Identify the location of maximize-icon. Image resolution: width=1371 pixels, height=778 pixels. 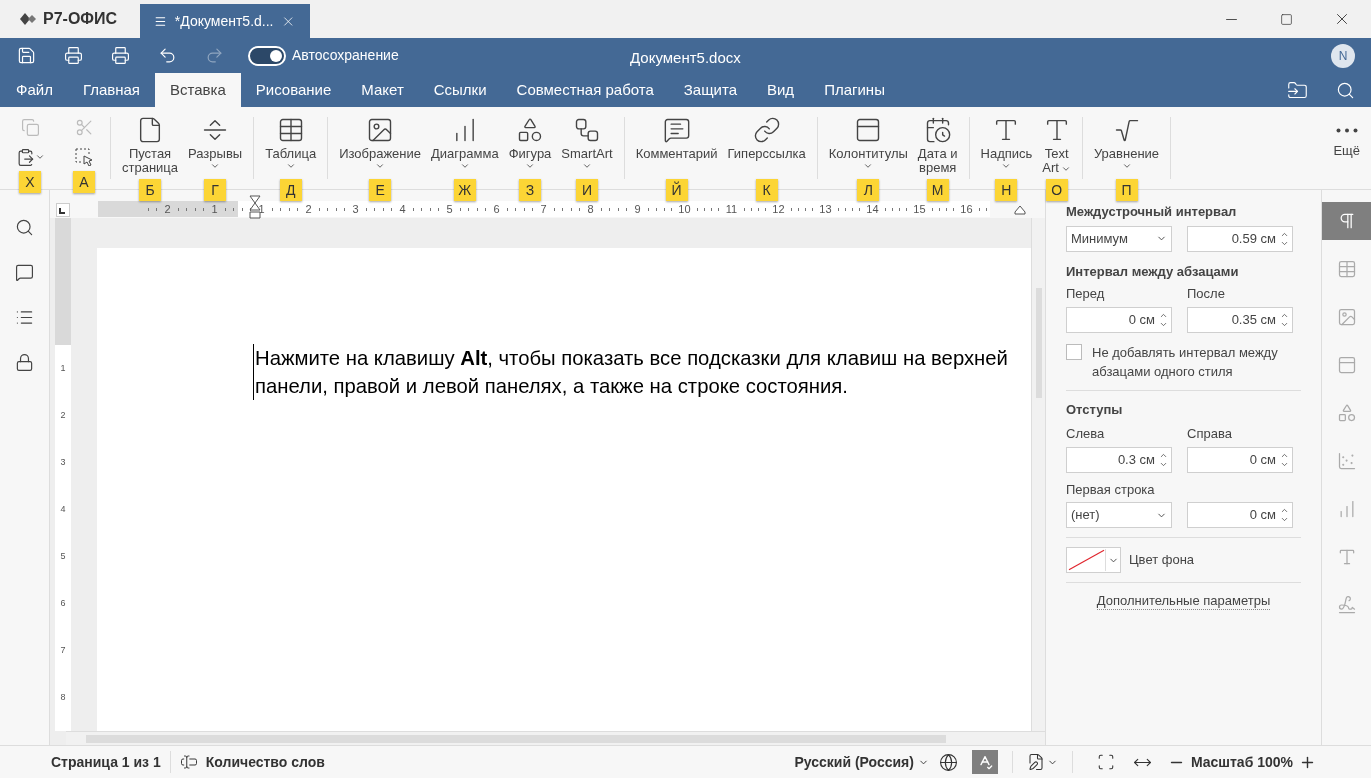
(1286, 19).